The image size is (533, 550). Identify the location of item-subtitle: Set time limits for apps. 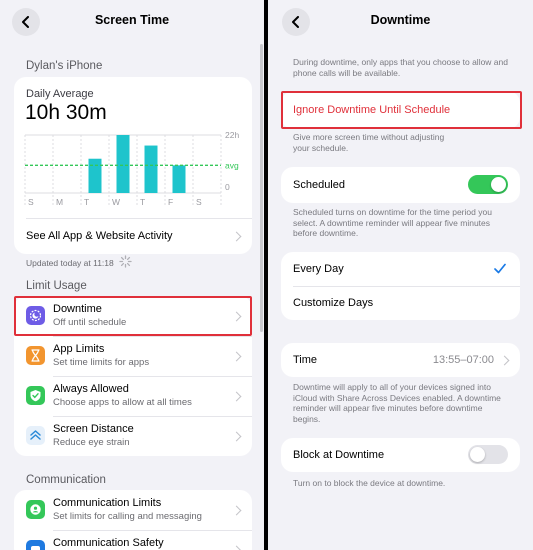
(101, 362).